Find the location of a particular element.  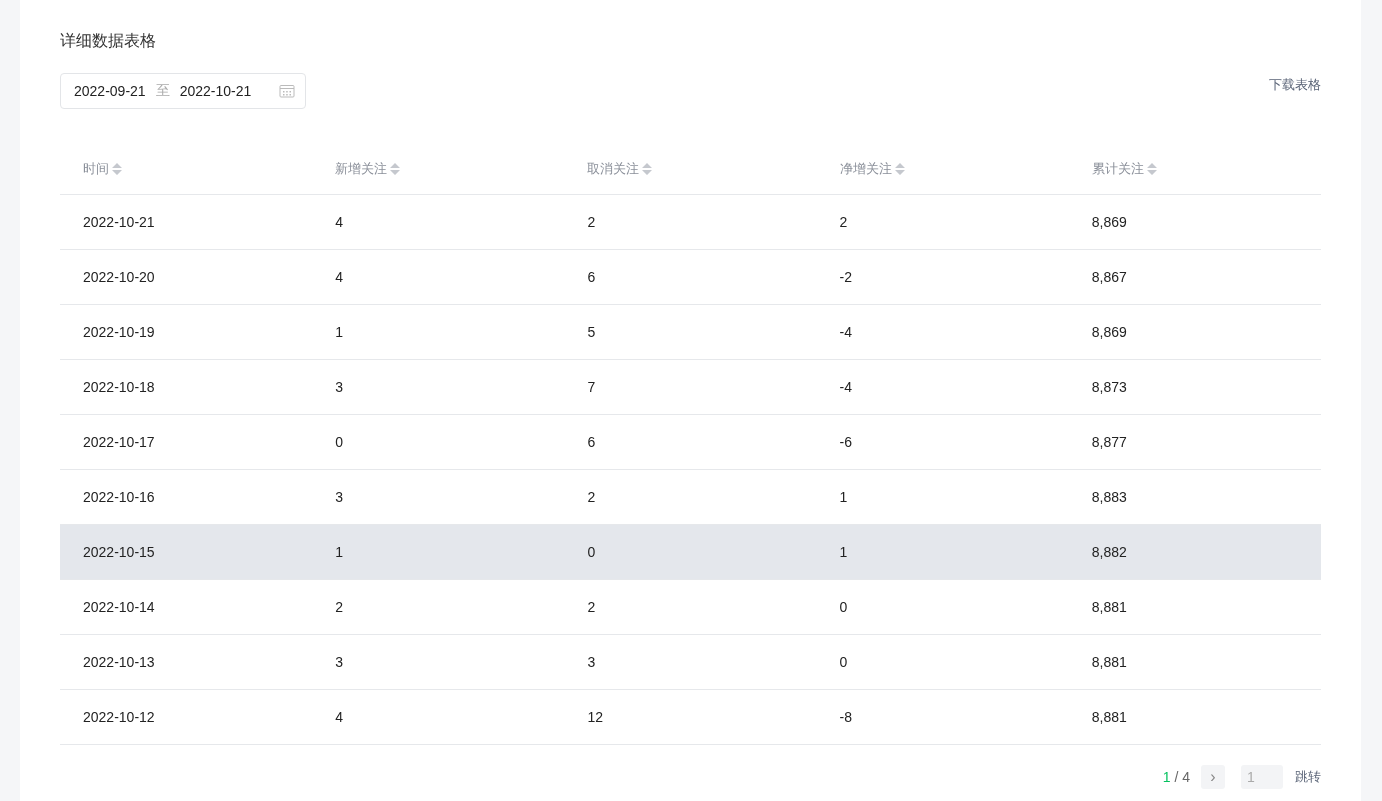

current-page: 1 is located at coordinates (1166, 777).